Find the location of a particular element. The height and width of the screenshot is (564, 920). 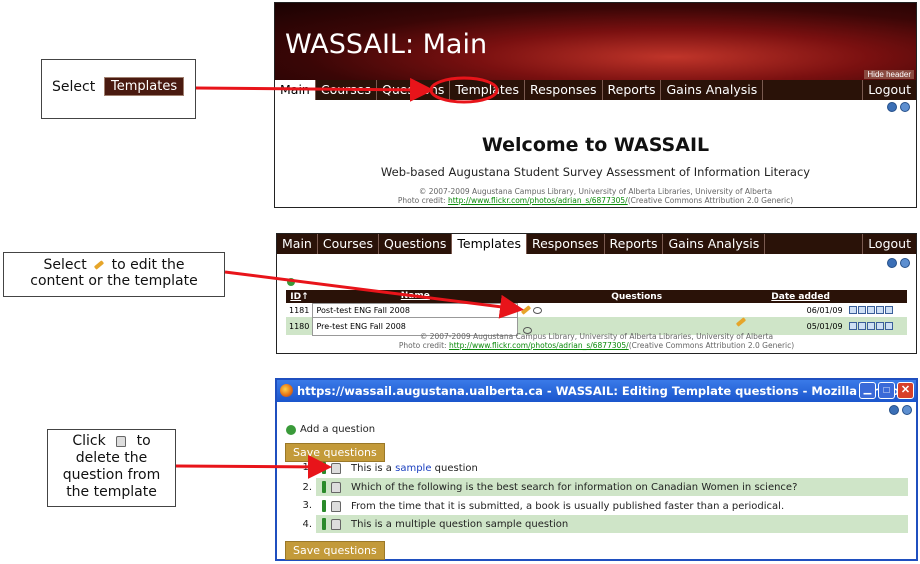

header-name: Name is located at coordinates (415, 296).